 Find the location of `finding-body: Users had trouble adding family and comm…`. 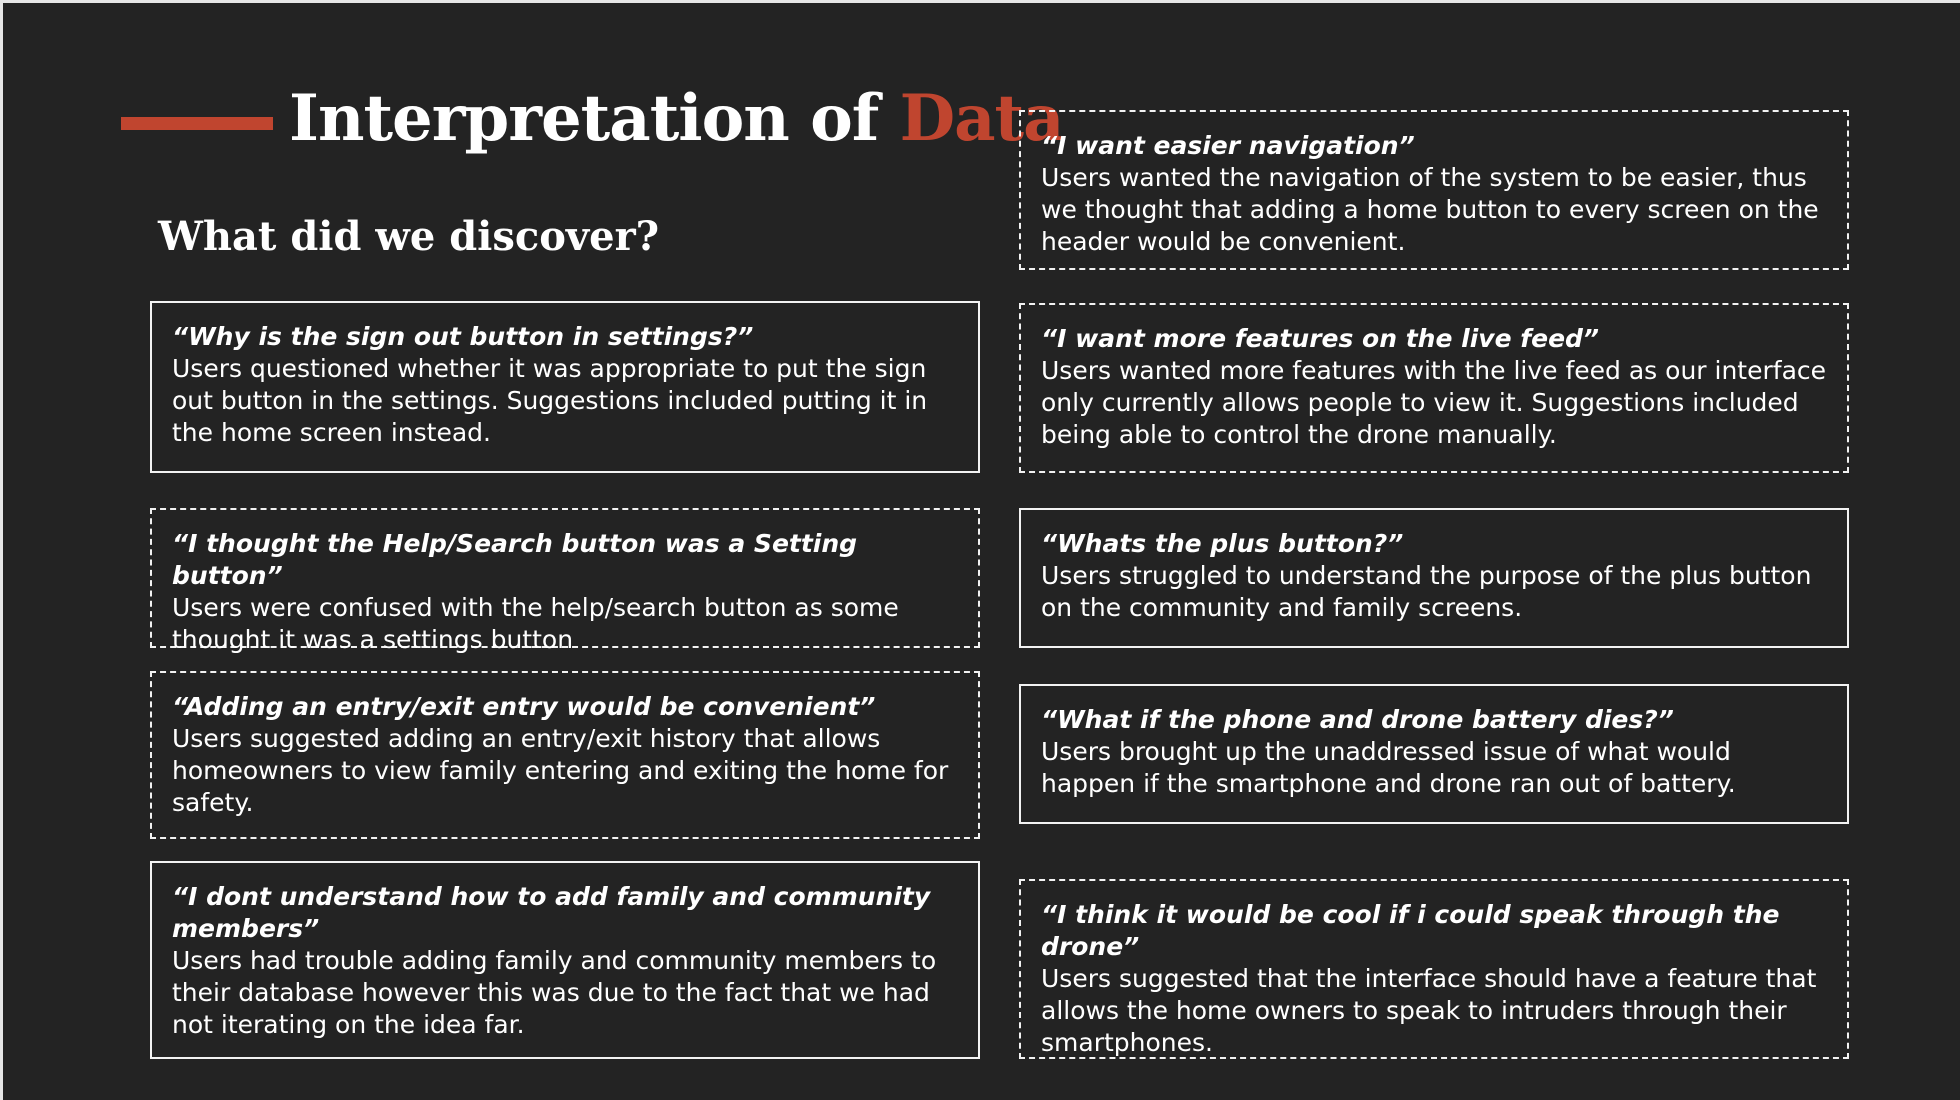

finding-body: Users had trouble adding family and comm… is located at coordinates (554, 992).